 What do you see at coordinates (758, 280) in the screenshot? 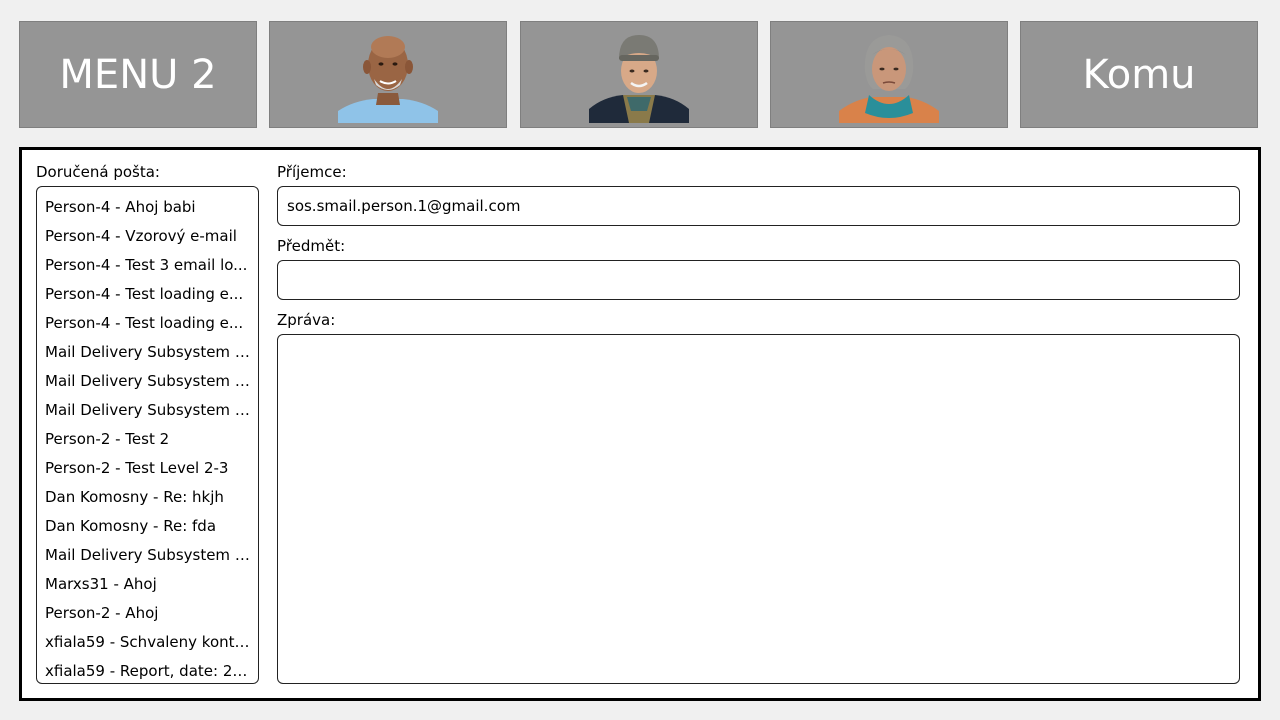
I see `subject-input` at bounding box center [758, 280].